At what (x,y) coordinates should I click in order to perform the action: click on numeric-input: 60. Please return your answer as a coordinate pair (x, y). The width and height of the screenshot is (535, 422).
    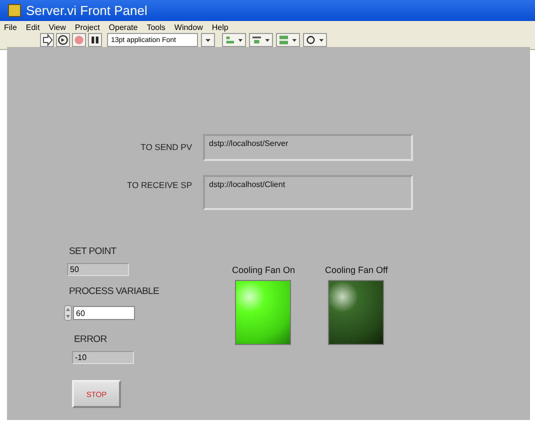
    Looking at the image, I should click on (104, 313).